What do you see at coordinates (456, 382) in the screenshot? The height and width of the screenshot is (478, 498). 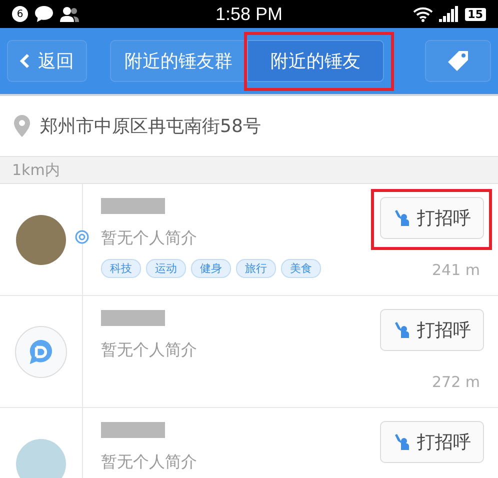 I see `distance-text: 272 m` at bounding box center [456, 382].